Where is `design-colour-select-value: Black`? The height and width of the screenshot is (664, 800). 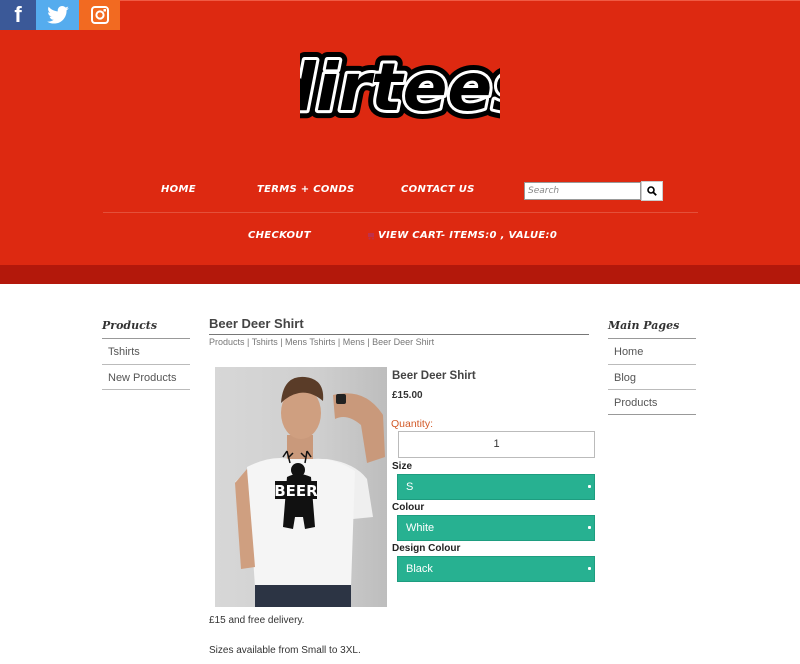 design-colour-select-value: Black is located at coordinates (419, 569).